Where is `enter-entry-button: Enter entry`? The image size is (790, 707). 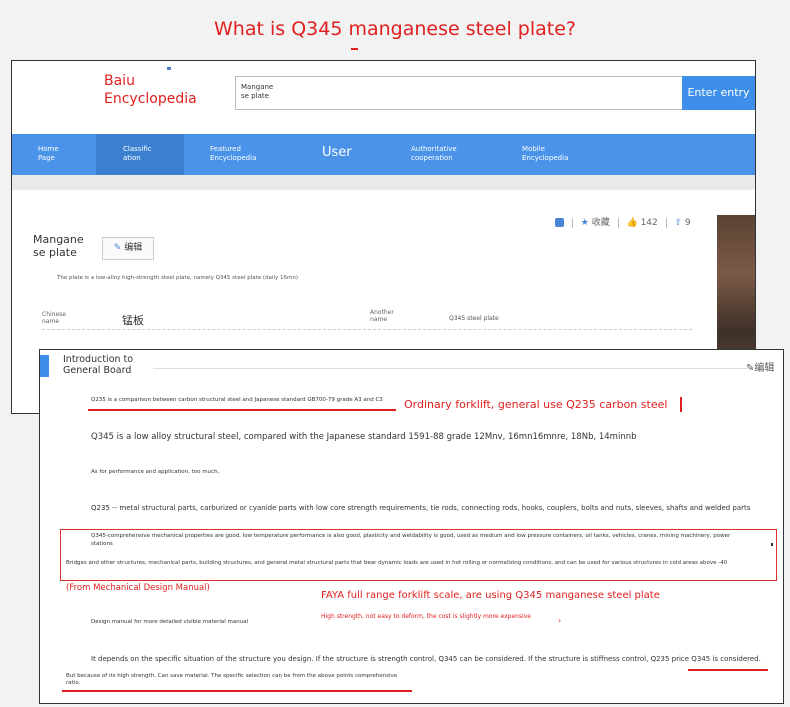 enter-entry-button: Enter entry is located at coordinates (718, 93).